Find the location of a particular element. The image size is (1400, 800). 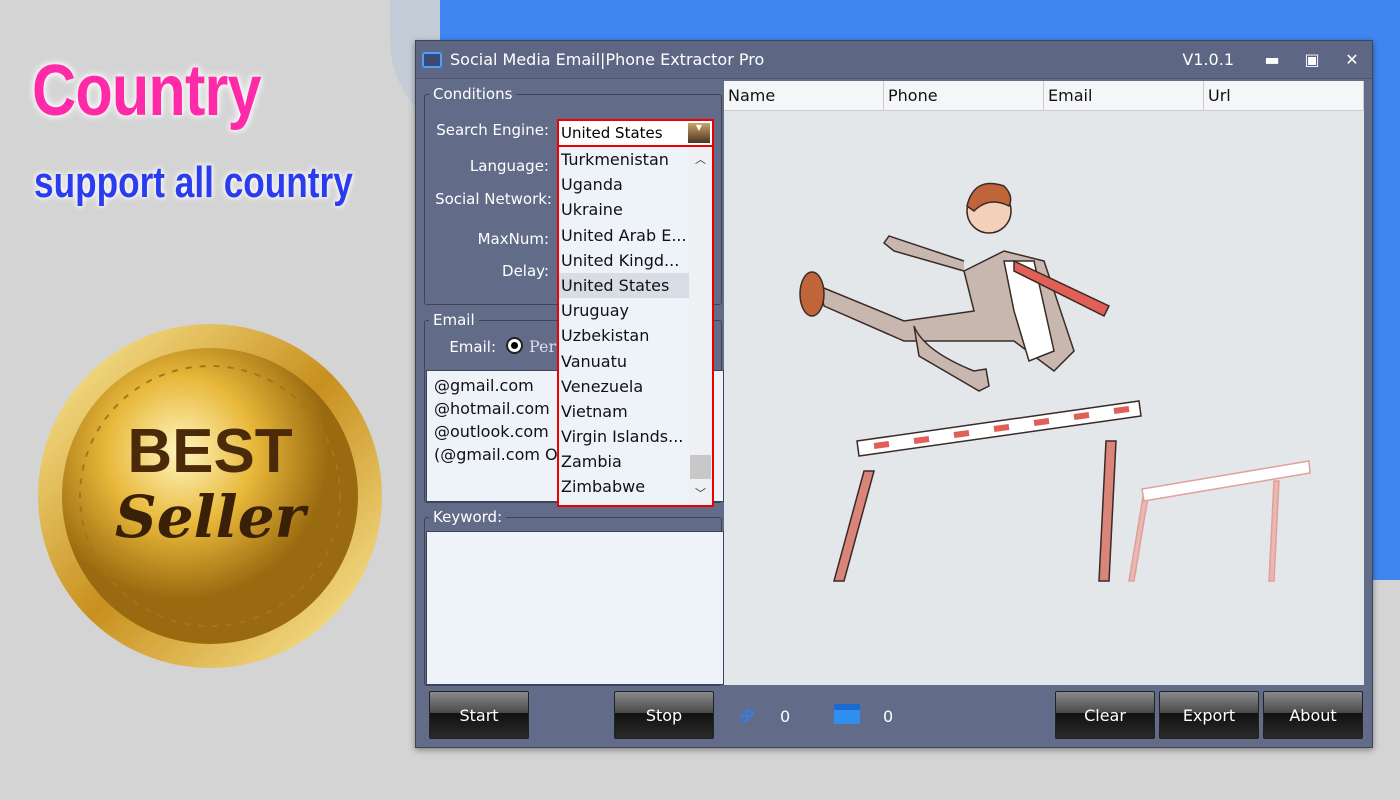

clear-button: Clear is located at coordinates (1105, 715).